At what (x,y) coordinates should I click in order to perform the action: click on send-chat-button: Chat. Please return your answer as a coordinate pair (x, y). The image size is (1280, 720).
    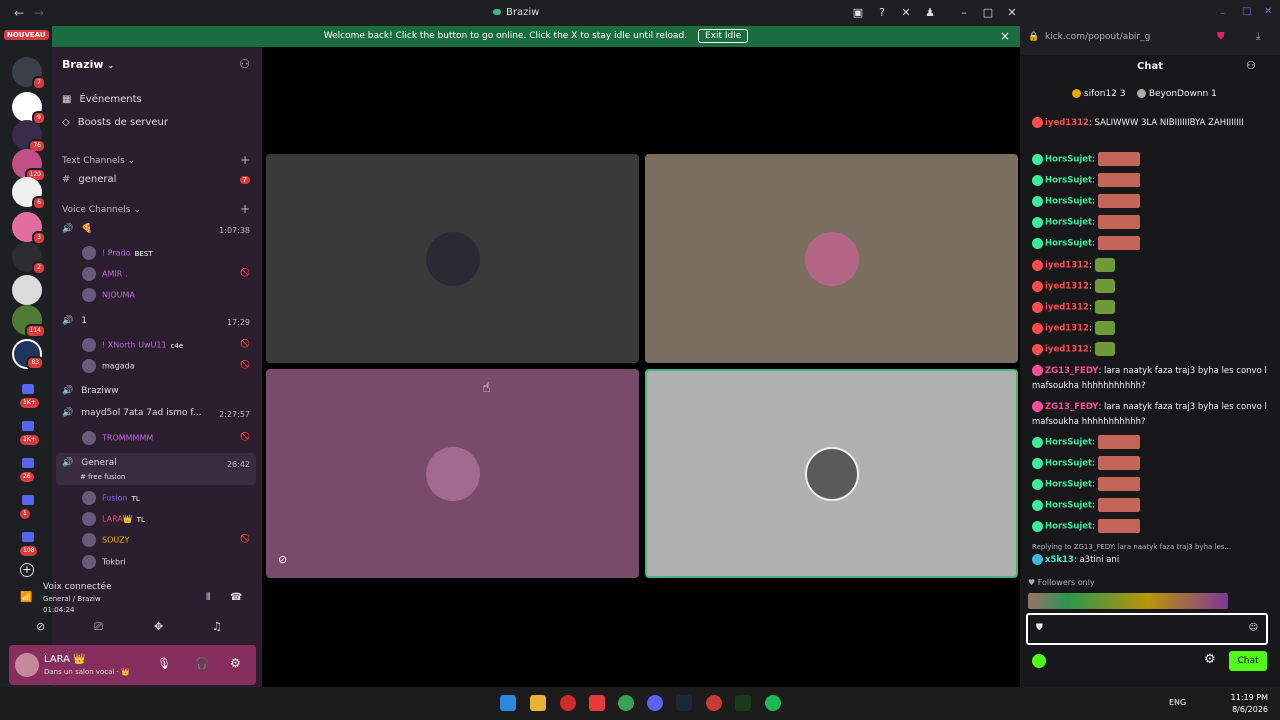
    Looking at the image, I should click on (1248, 661).